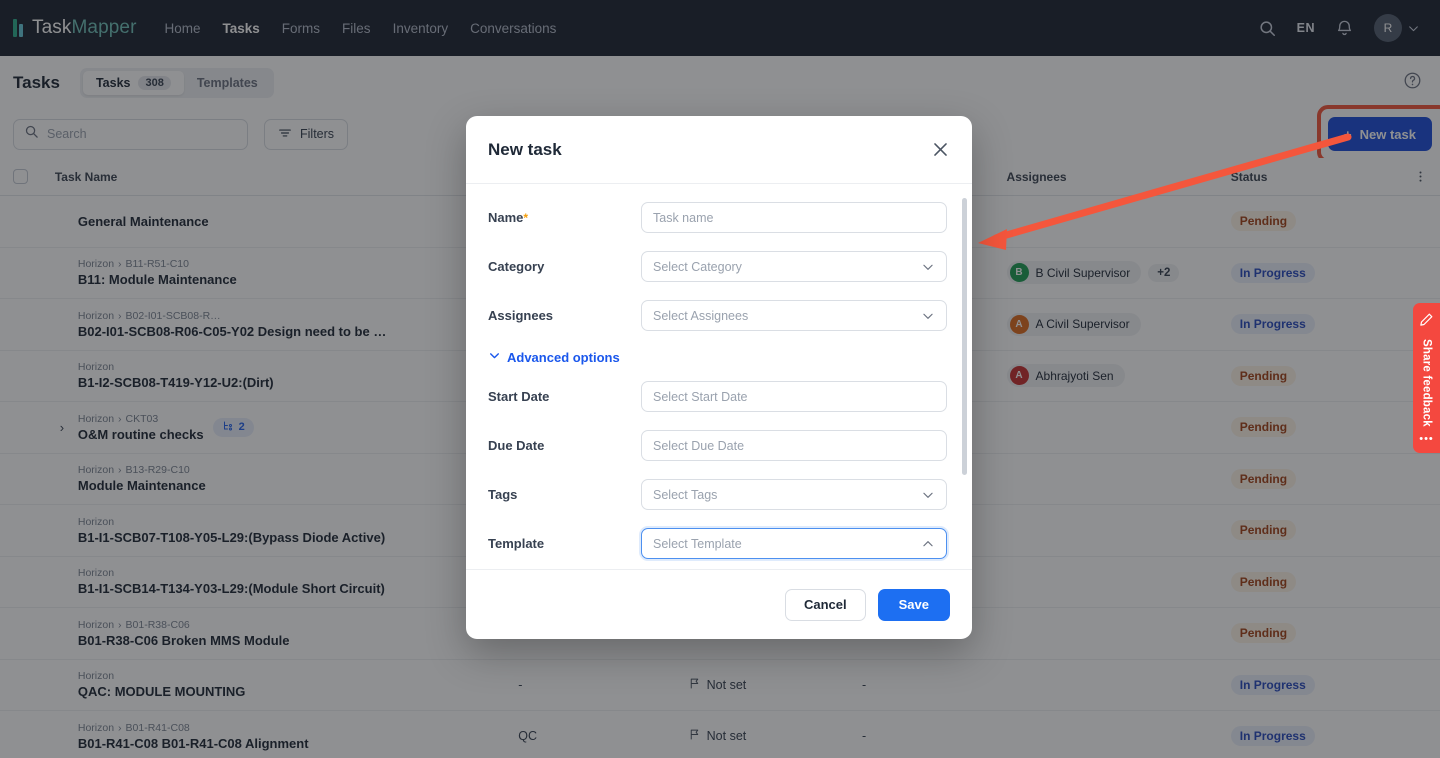  I want to click on template-select: Select Template, so click(794, 543).